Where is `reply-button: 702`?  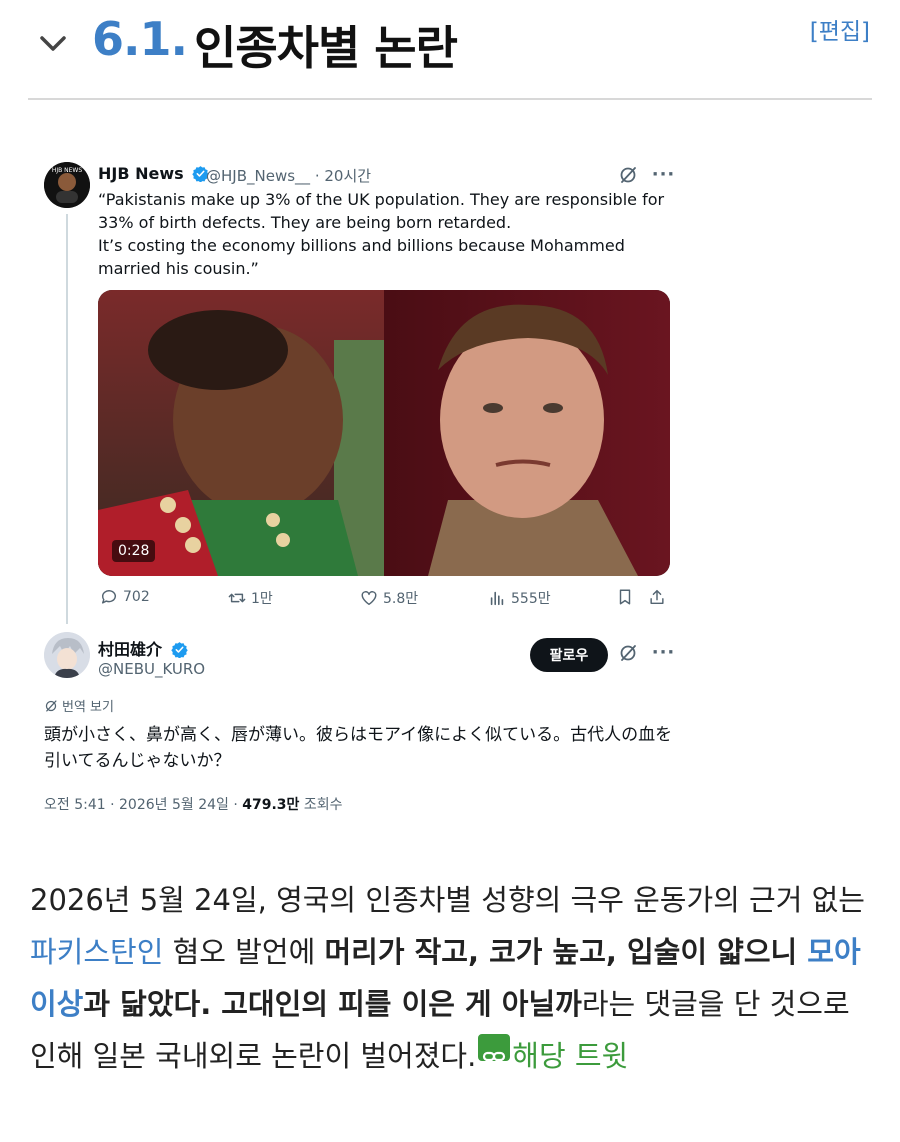
reply-button: 702 is located at coordinates (125, 597).